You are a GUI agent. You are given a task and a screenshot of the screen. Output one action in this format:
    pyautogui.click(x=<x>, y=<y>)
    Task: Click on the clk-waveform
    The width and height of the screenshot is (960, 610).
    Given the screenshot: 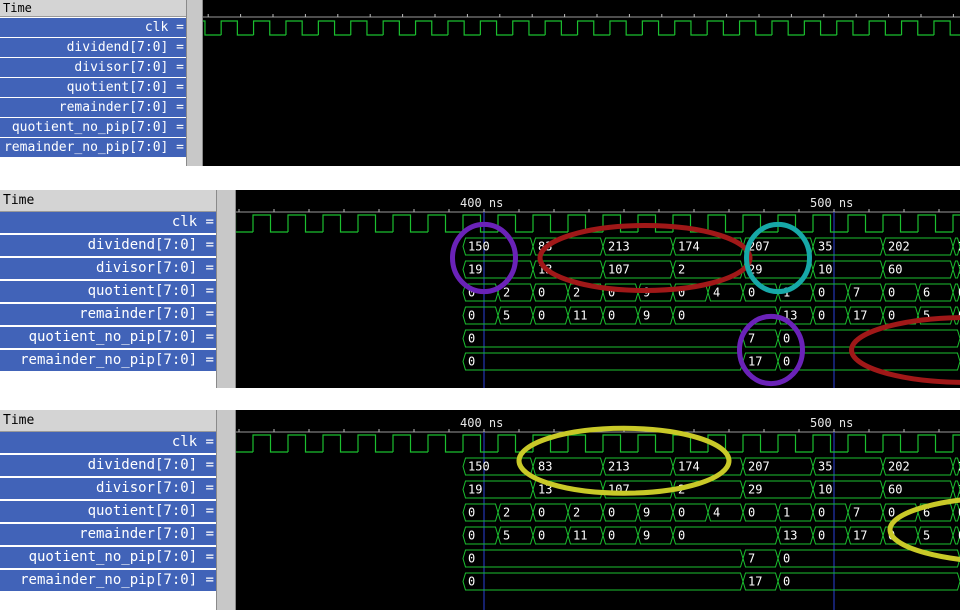 What is the action you would take?
    pyautogui.click(x=581, y=28)
    